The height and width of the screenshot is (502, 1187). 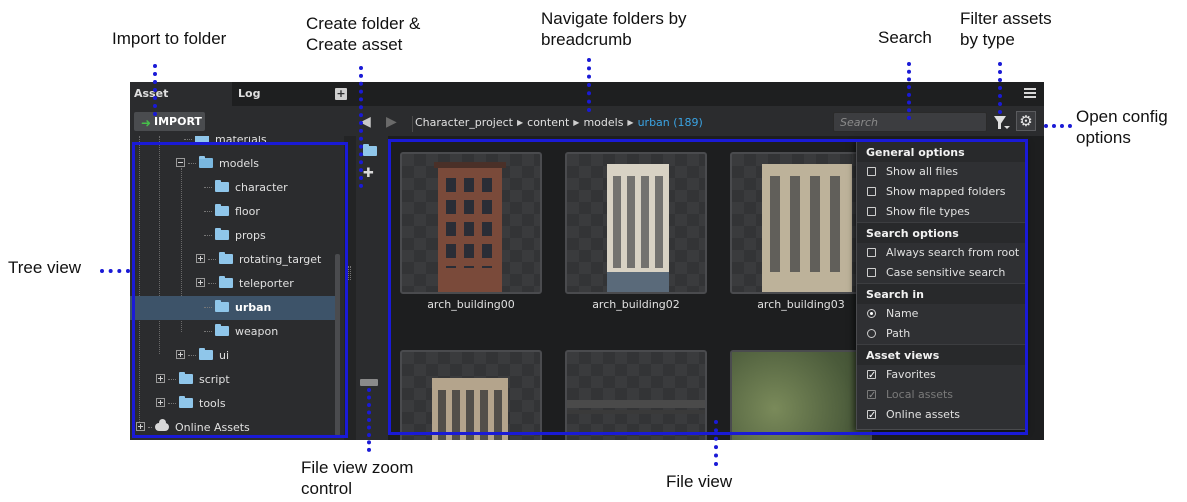 What do you see at coordinates (181, 103) in the screenshot?
I see `tab-asset-browser: Asset Browser✖` at bounding box center [181, 103].